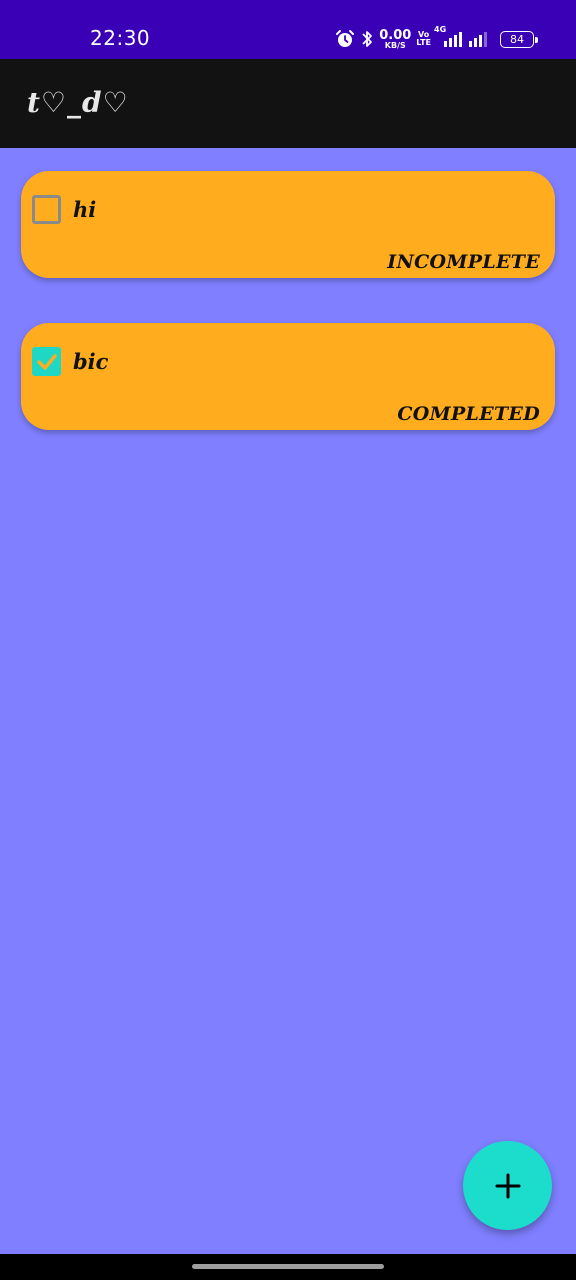  I want to click on task-title: hi, so click(85, 209).